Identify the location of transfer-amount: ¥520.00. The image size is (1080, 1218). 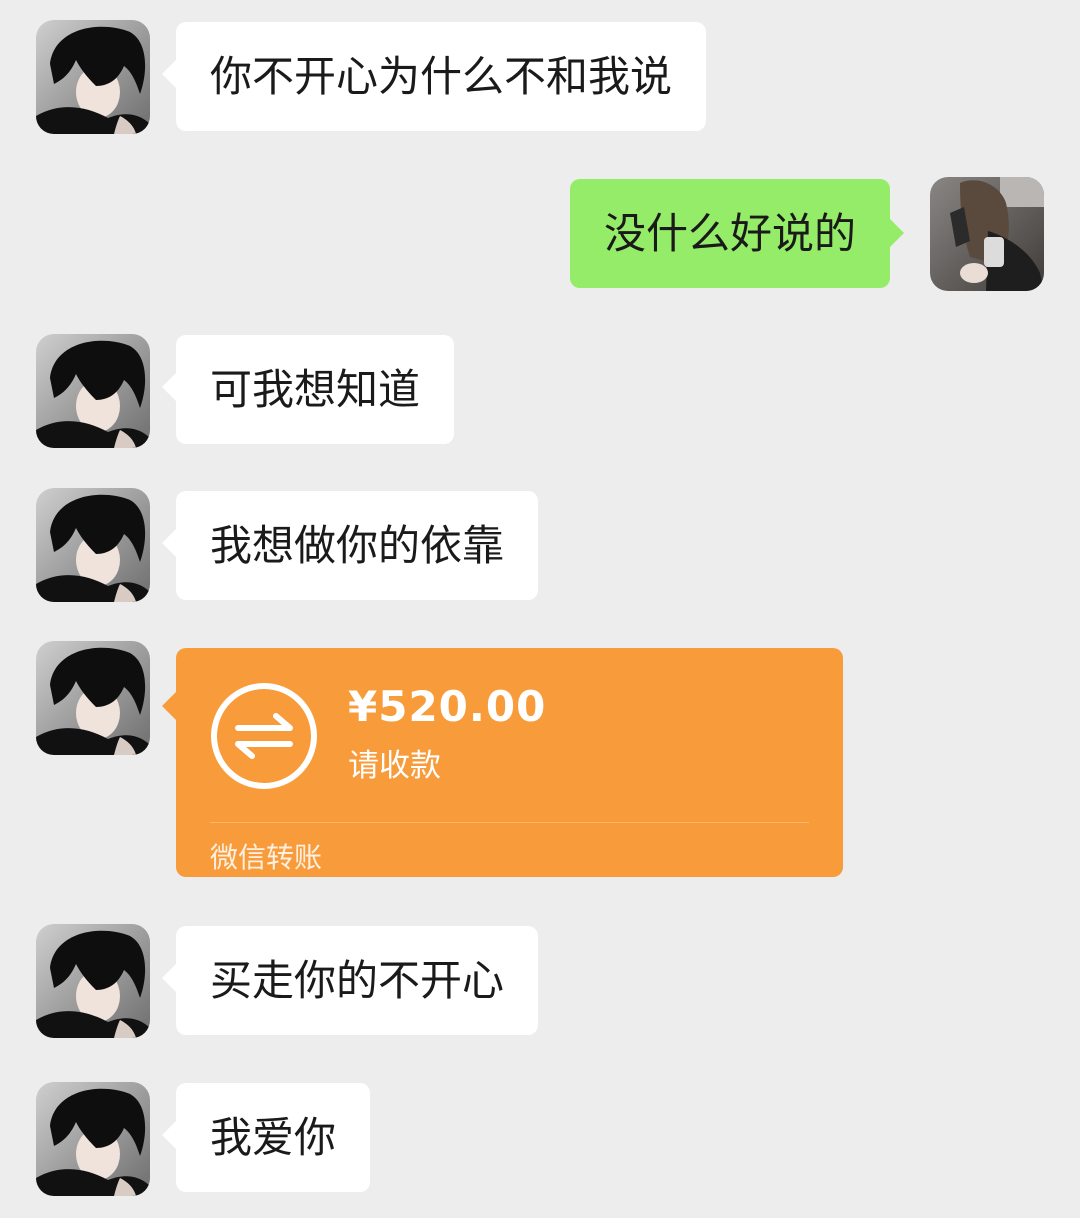
(447, 706).